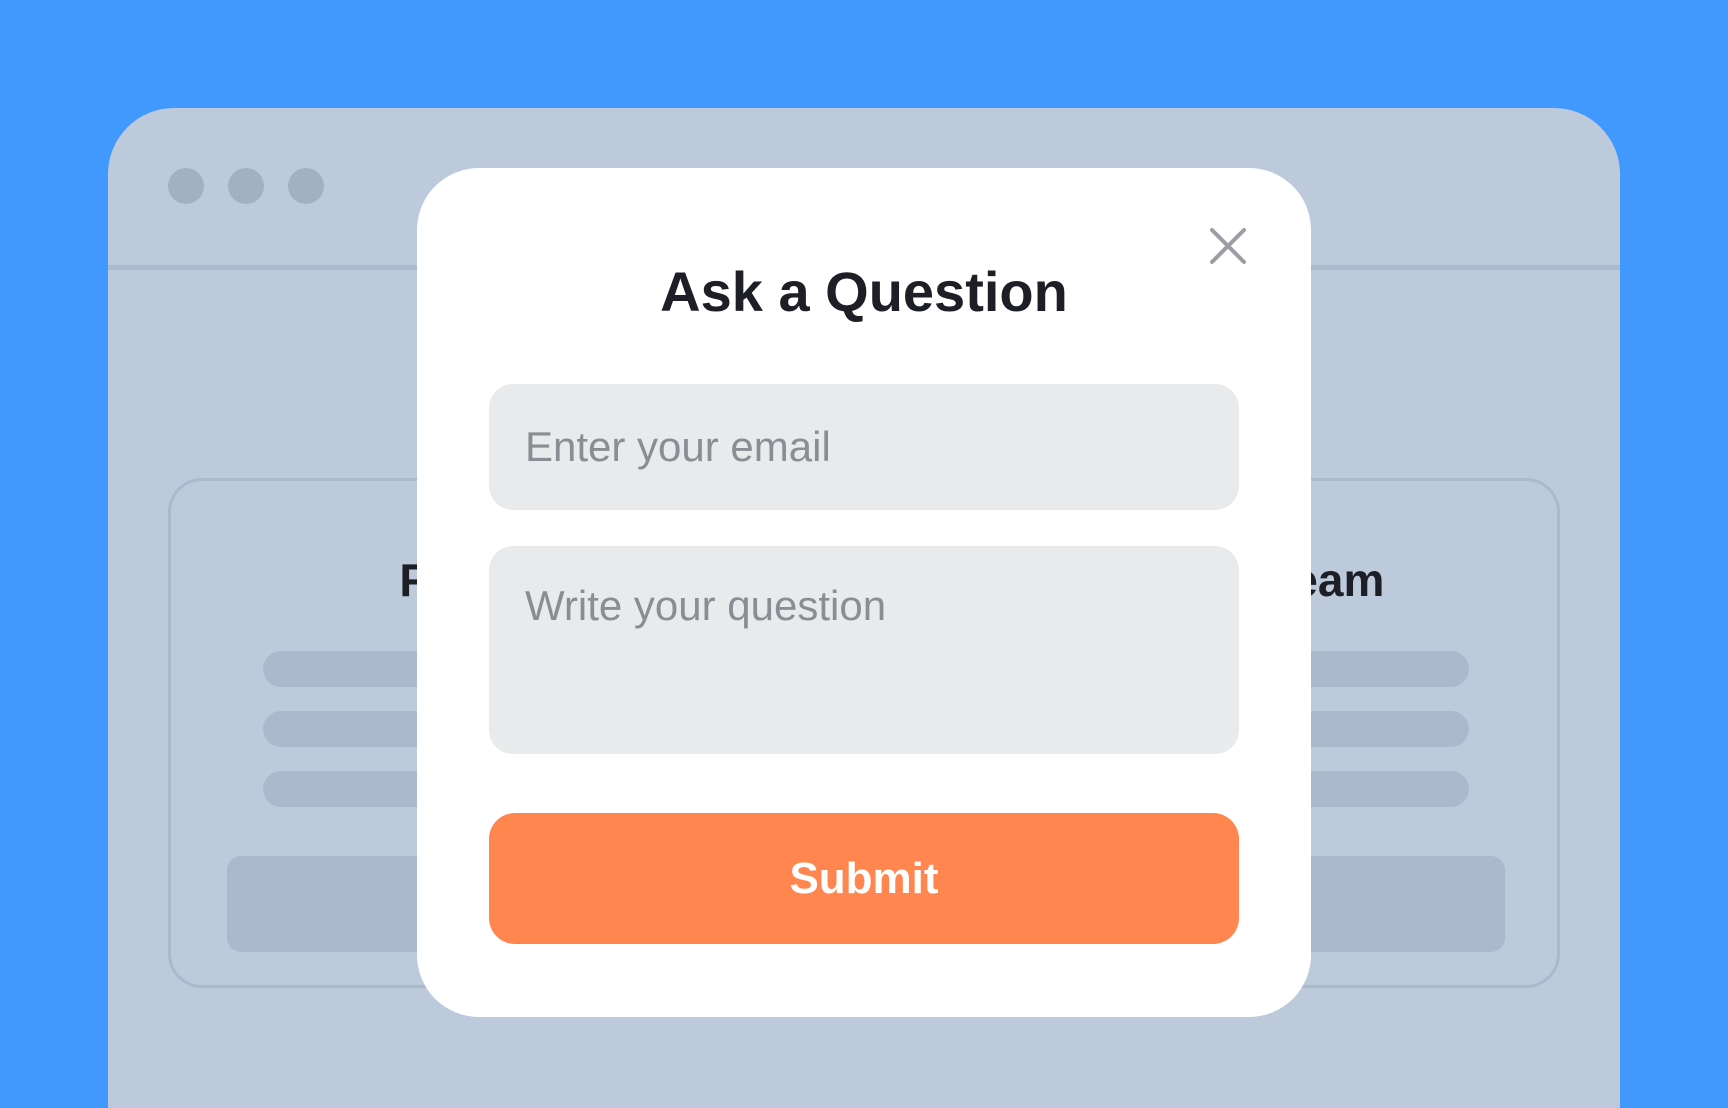 Image resolution: width=1728 pixels, height=1108 pixels. I want to click on question-textarea, so click(864, 650).